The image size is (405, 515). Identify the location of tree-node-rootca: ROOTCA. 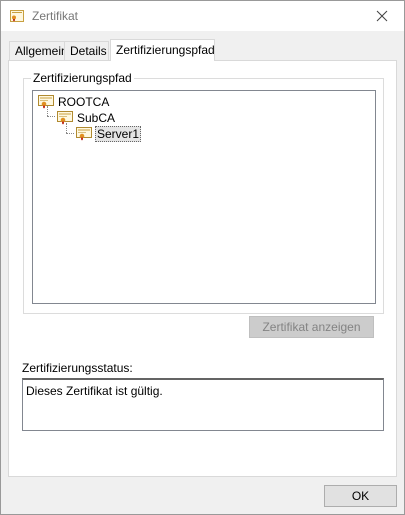
(74, 101).